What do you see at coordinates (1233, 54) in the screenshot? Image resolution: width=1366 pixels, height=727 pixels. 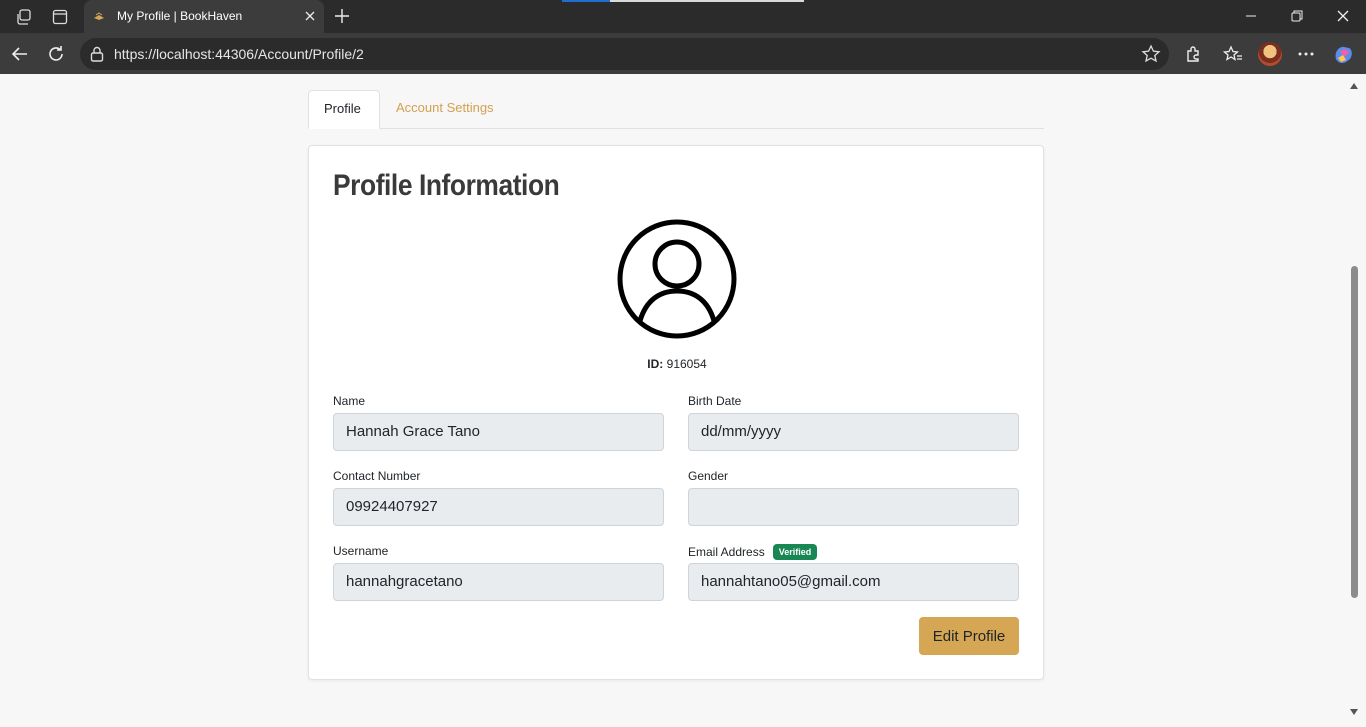 I see `favorites-icon` at bounding box center [1233, 54].